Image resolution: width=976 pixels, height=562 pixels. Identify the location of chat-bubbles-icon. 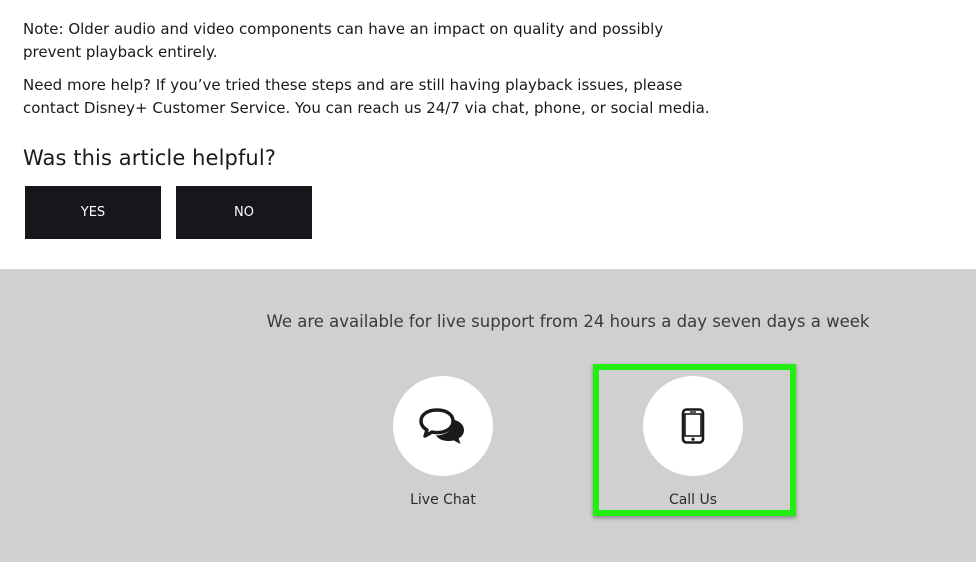
(441, 426).